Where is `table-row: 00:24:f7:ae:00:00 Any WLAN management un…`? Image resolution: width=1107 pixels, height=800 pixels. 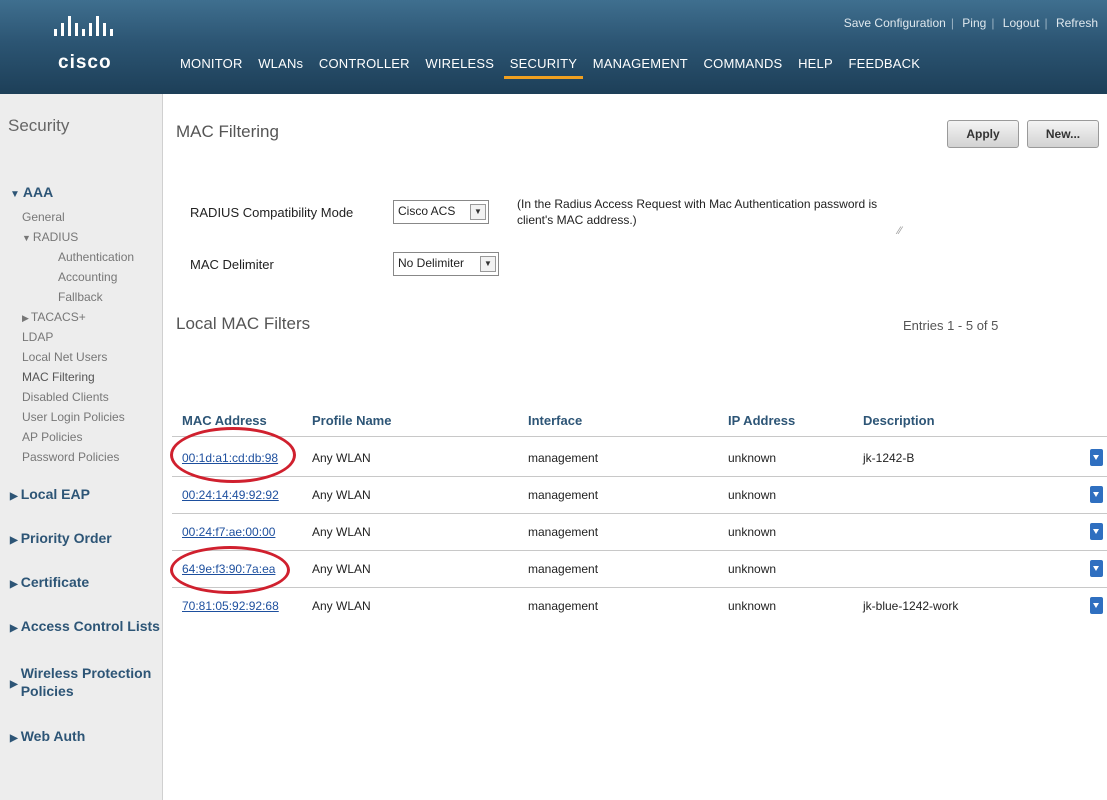 table-row: 00:24:f7:ae:00:00 Any WLAN management un… is located at coordinates (639, 532).